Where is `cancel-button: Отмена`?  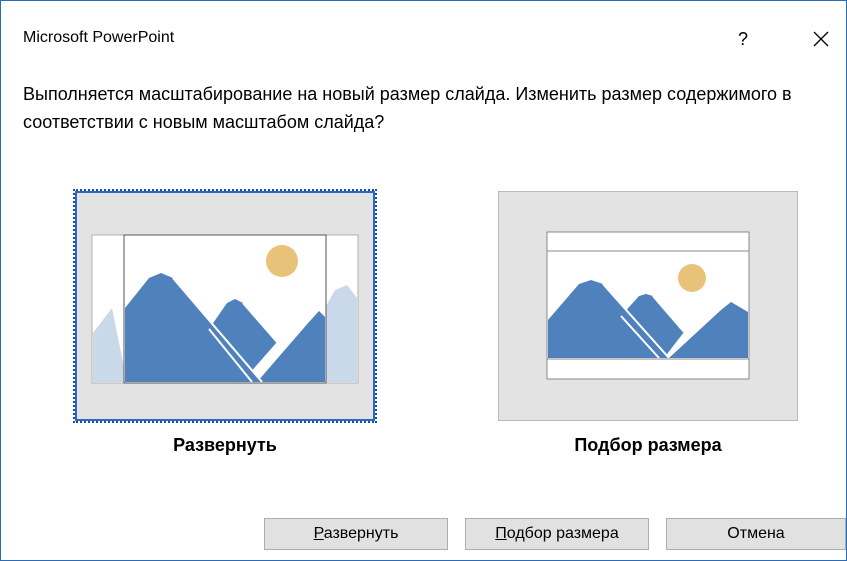 cancel-button: Отмена is located at coordinates (756, 534).